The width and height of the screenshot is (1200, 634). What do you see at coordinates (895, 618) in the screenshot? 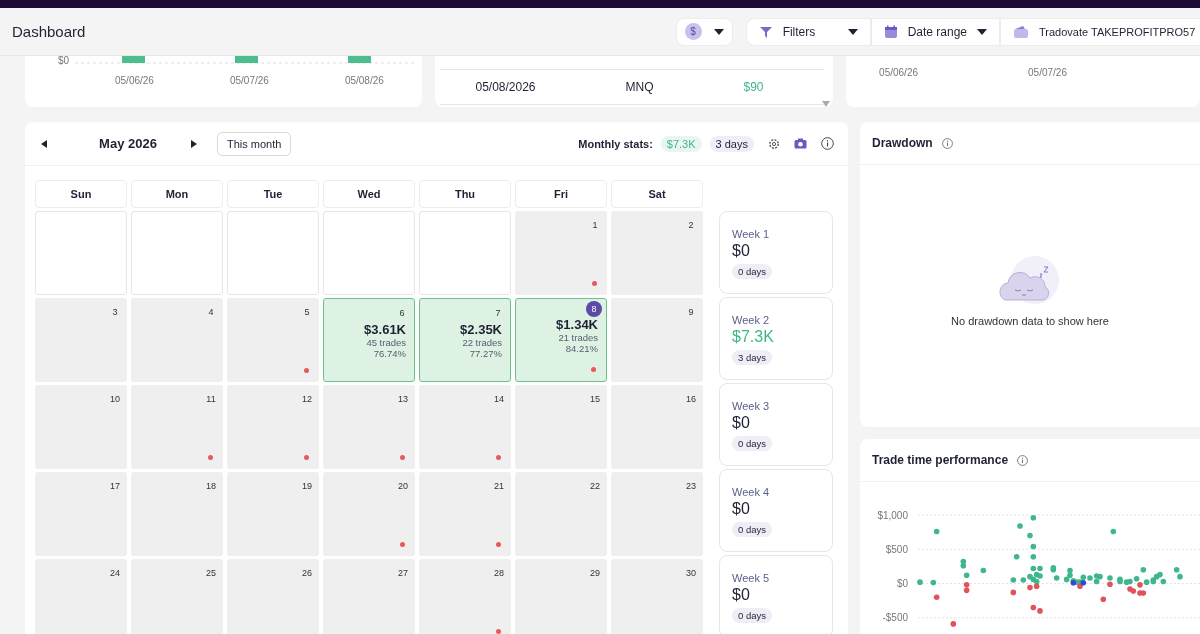
I see `axis-label: -$500` at bounding box center [895, 618].